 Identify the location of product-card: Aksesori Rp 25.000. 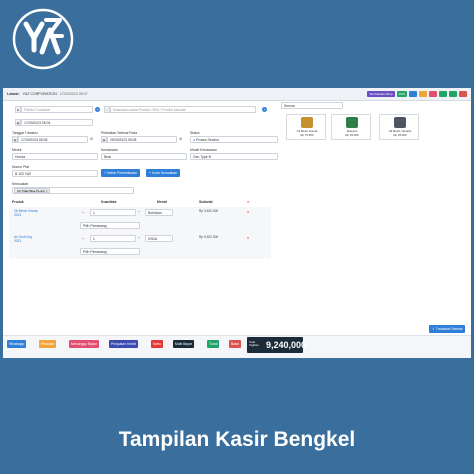
(351, 127).